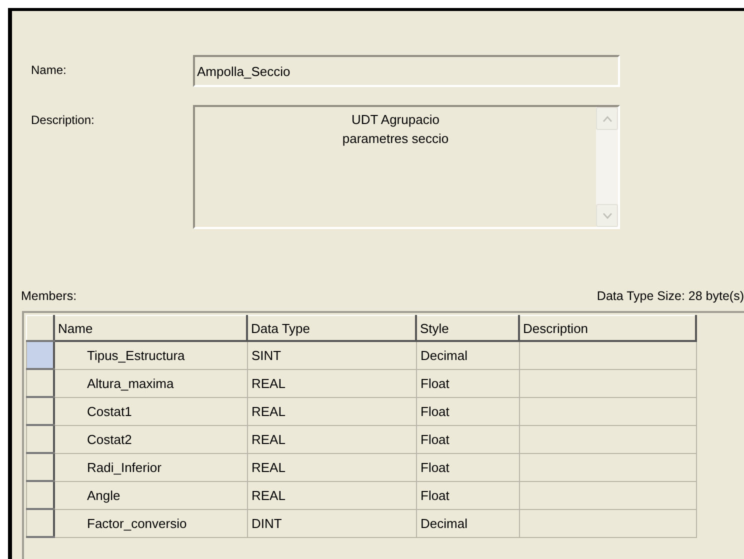 This screenshot has height=559, width=744. I want to click on table-cell: Tipus_Estructura, so click(150, 355).